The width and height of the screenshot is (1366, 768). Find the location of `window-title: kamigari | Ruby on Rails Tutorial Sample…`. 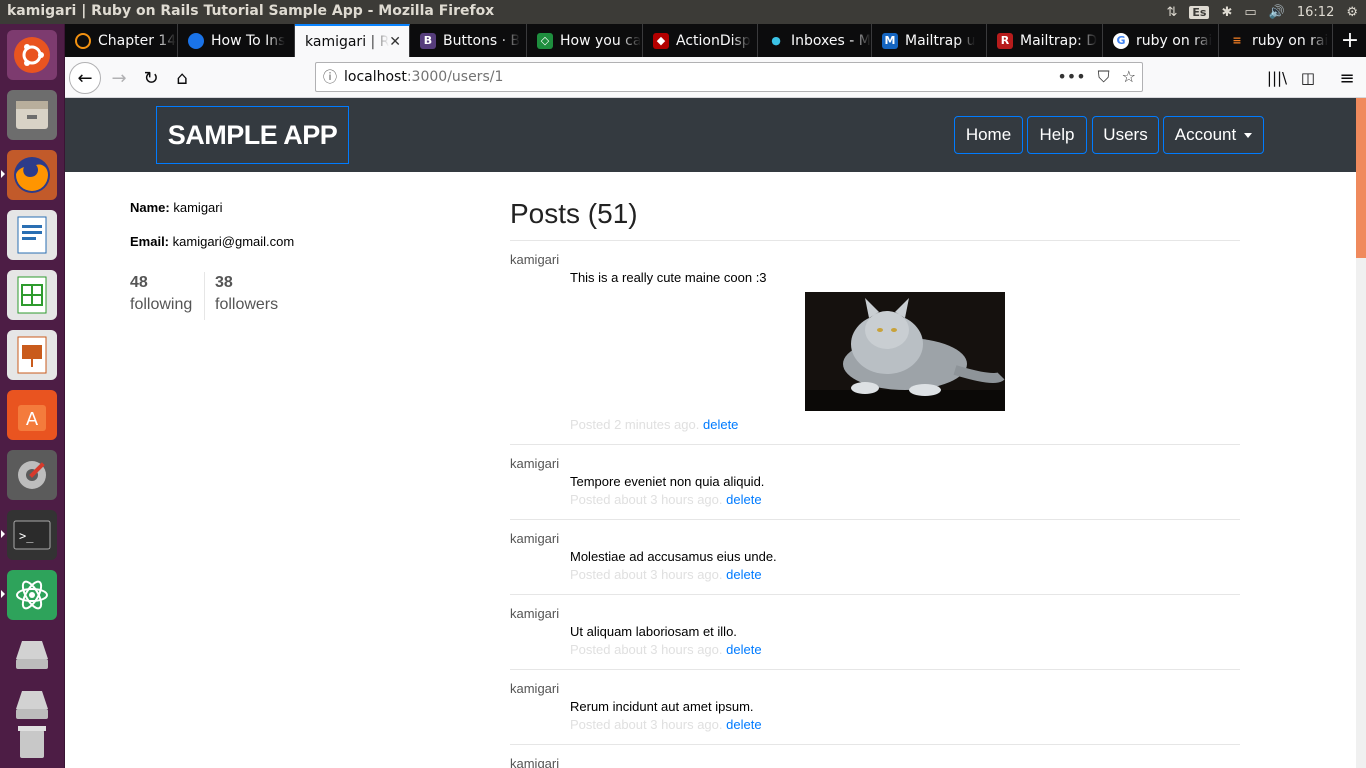

window-title: kamigari | Ruby on Rails Tutorial Sample… is located at coordinates (251, 11).